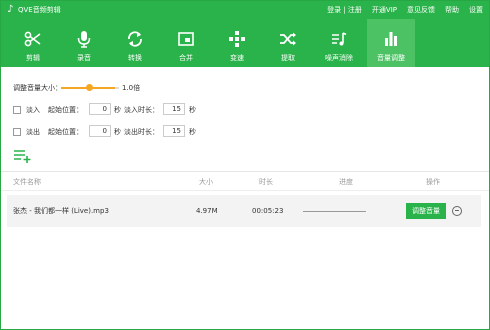 The height and width of the screenshot is (330, 490). I want to click on tool-convert: 转换, so click(135, 43).